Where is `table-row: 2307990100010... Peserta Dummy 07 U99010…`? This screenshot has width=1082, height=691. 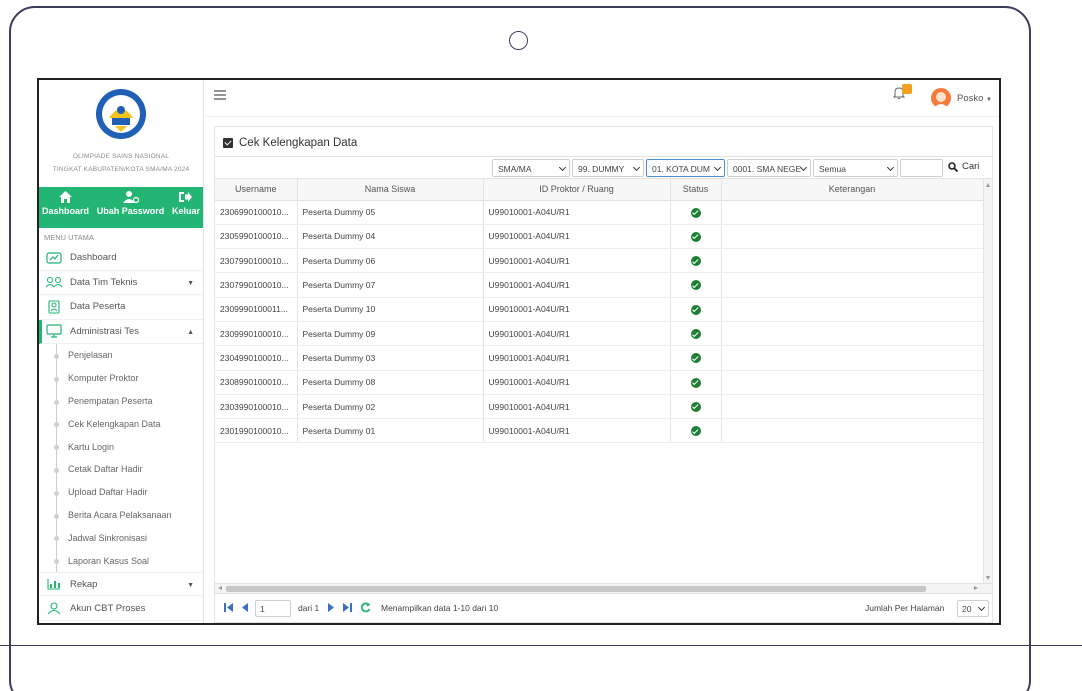
table-row: 2307990100010... Peserta Dummy 07 U99010… is located at coordinates (599, 285).